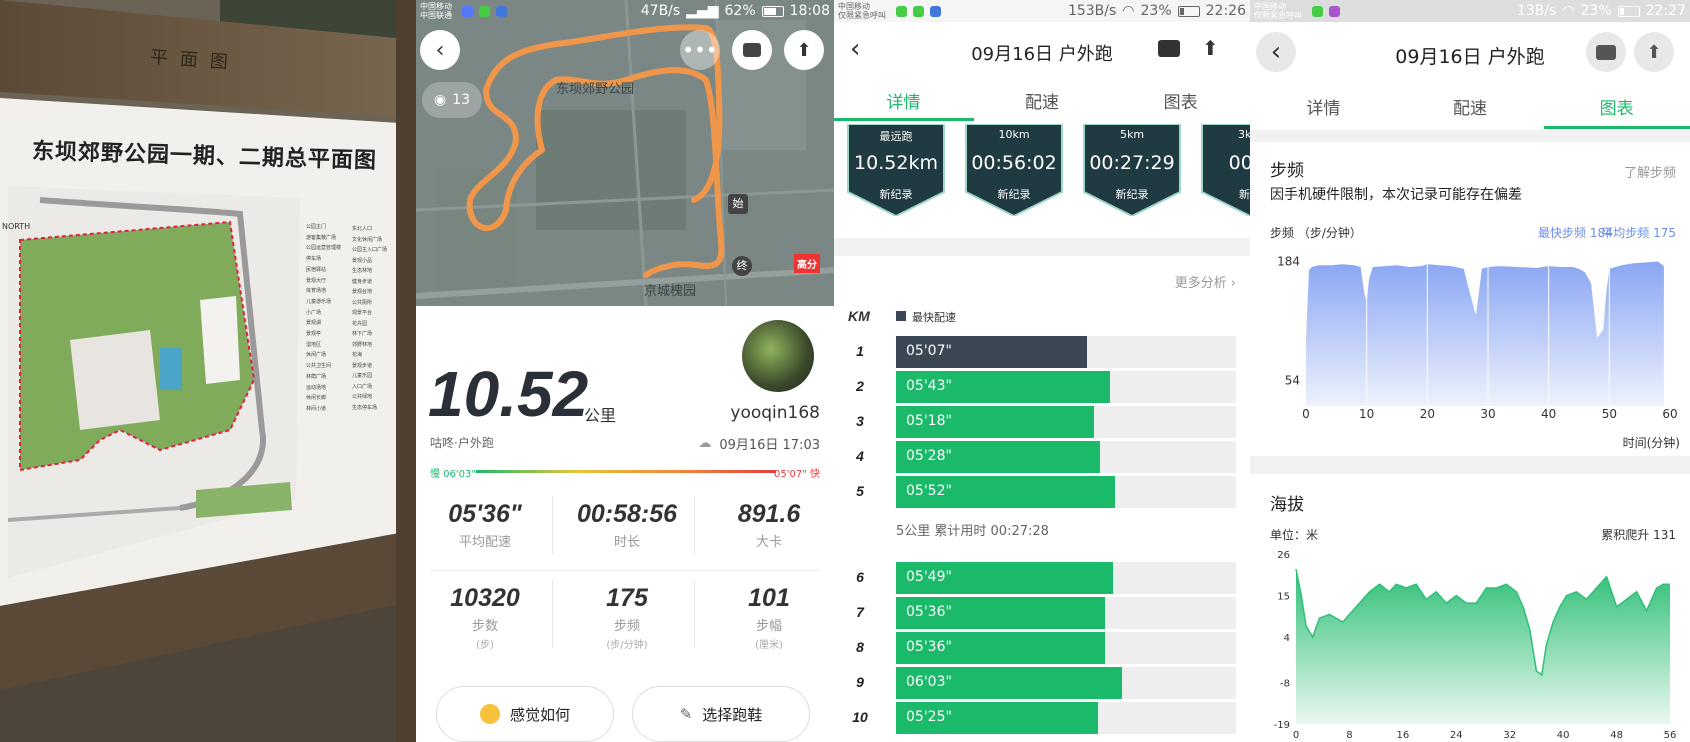 This screenshot has height=742, width=1690. What do you see at coordinates (1278, 15) in the screenshot?
I see `carrier-sub: 仅限紧急呼叫` at bounding box center [1278, 15].